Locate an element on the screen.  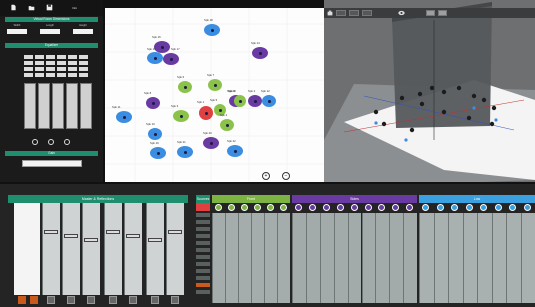
camera-icon is located at coordinates (330, 13).